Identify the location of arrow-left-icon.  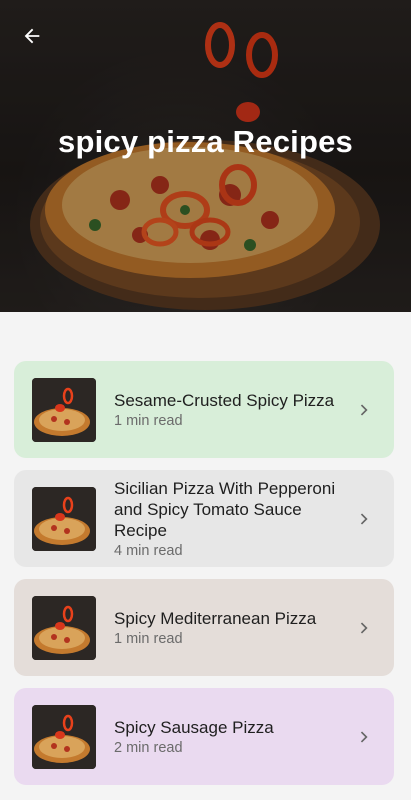
(32, 36).